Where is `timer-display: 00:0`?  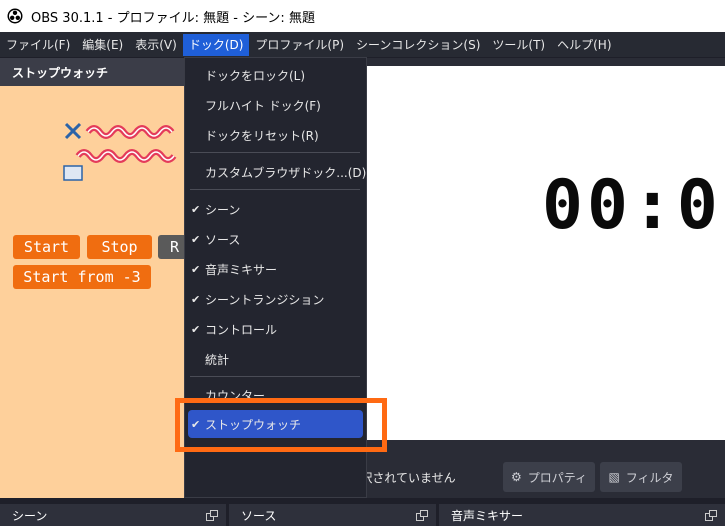
timer-display: 00:0 is located at coordinates (632, 205).